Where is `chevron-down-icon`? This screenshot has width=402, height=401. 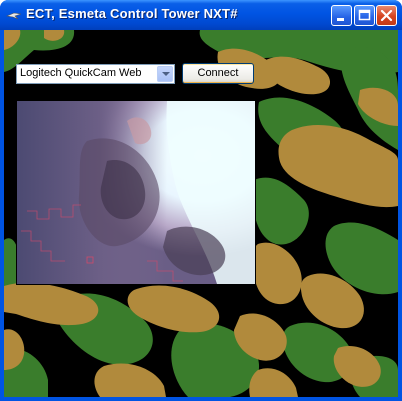
chevron-down-icon is located at coordinates (166, 74).